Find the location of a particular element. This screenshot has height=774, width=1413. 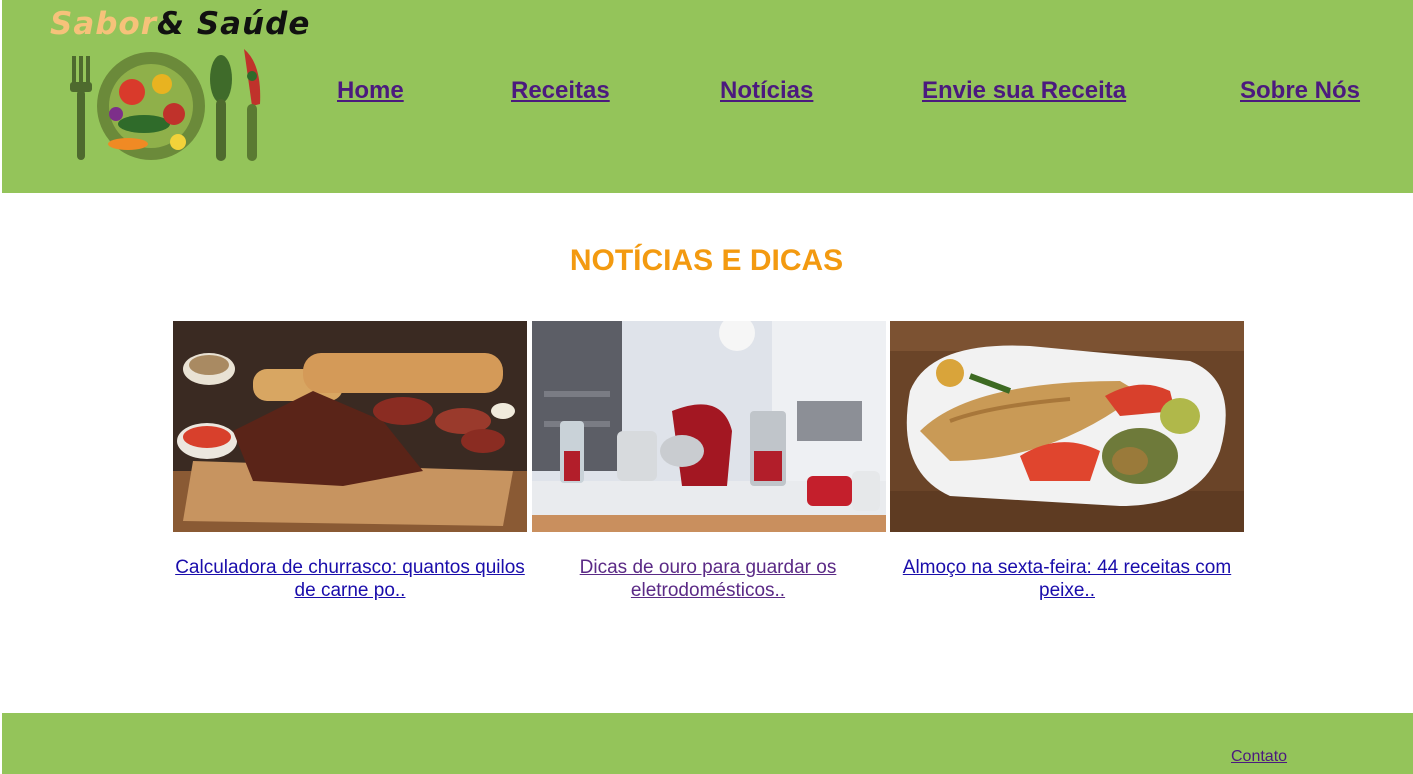

card-image-kitchen is located at coordinates (709, 426).